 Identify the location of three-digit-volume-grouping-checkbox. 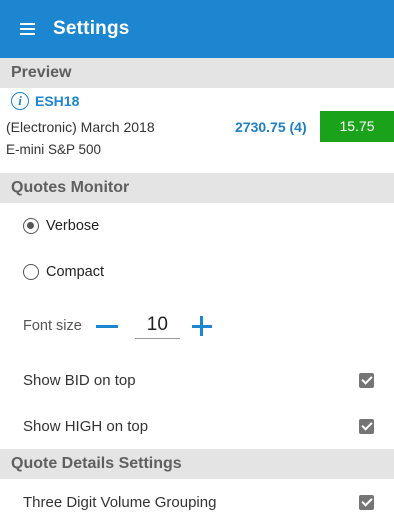
(366, 502).